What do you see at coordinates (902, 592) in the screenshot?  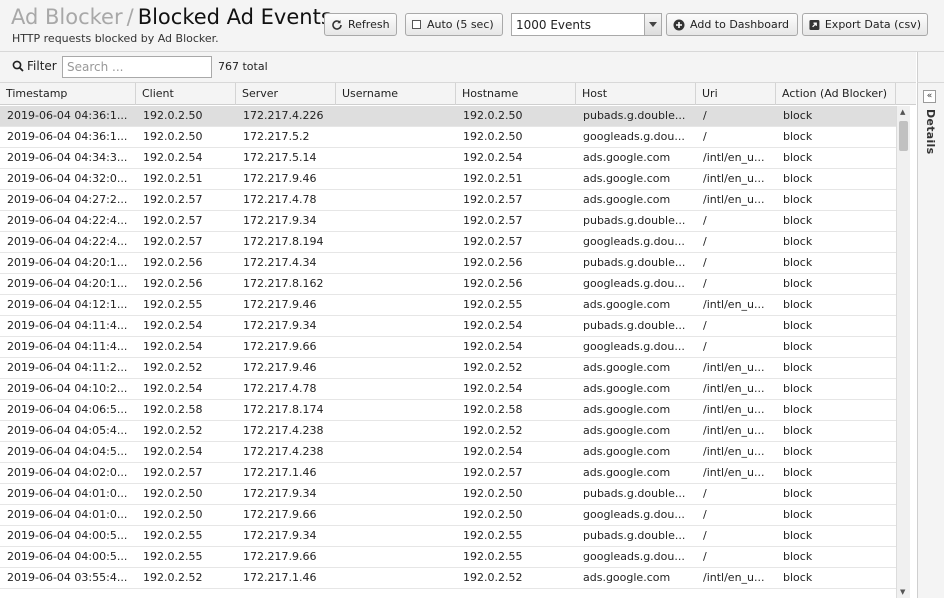 I see `scroll-down-icon: ▼` at bounding box center [902, 592].